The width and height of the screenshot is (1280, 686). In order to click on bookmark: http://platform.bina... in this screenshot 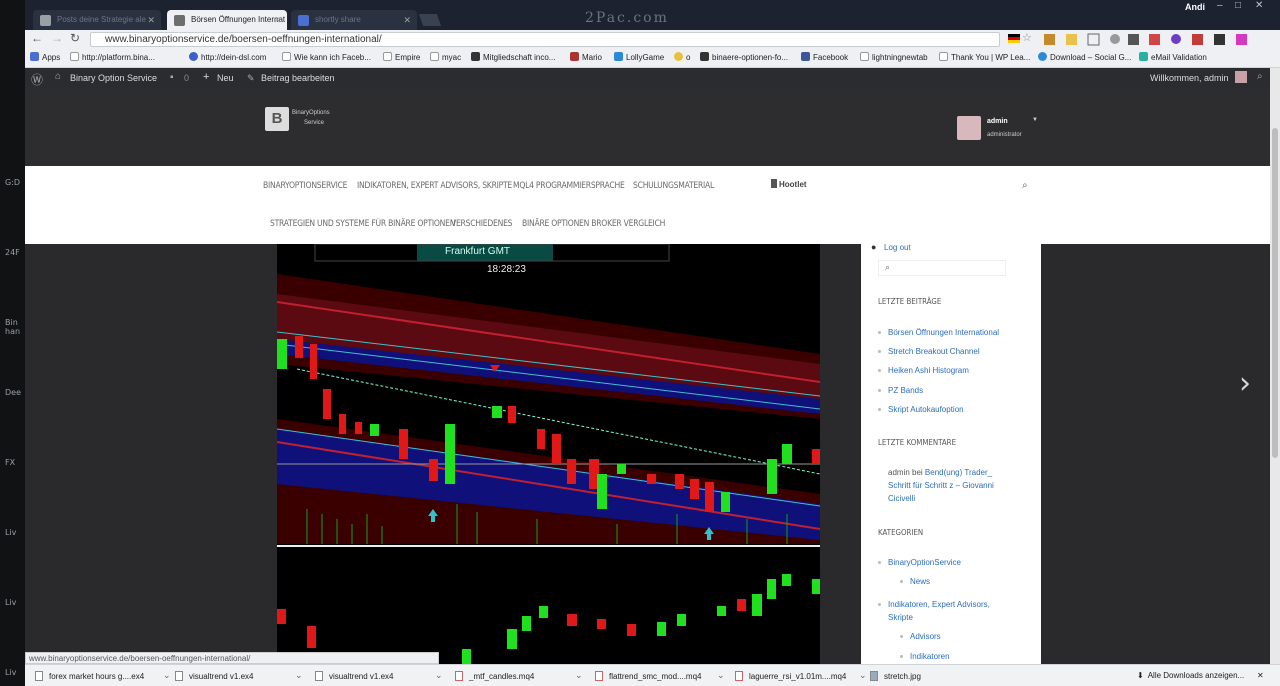, I will do `click(112, 58)`.